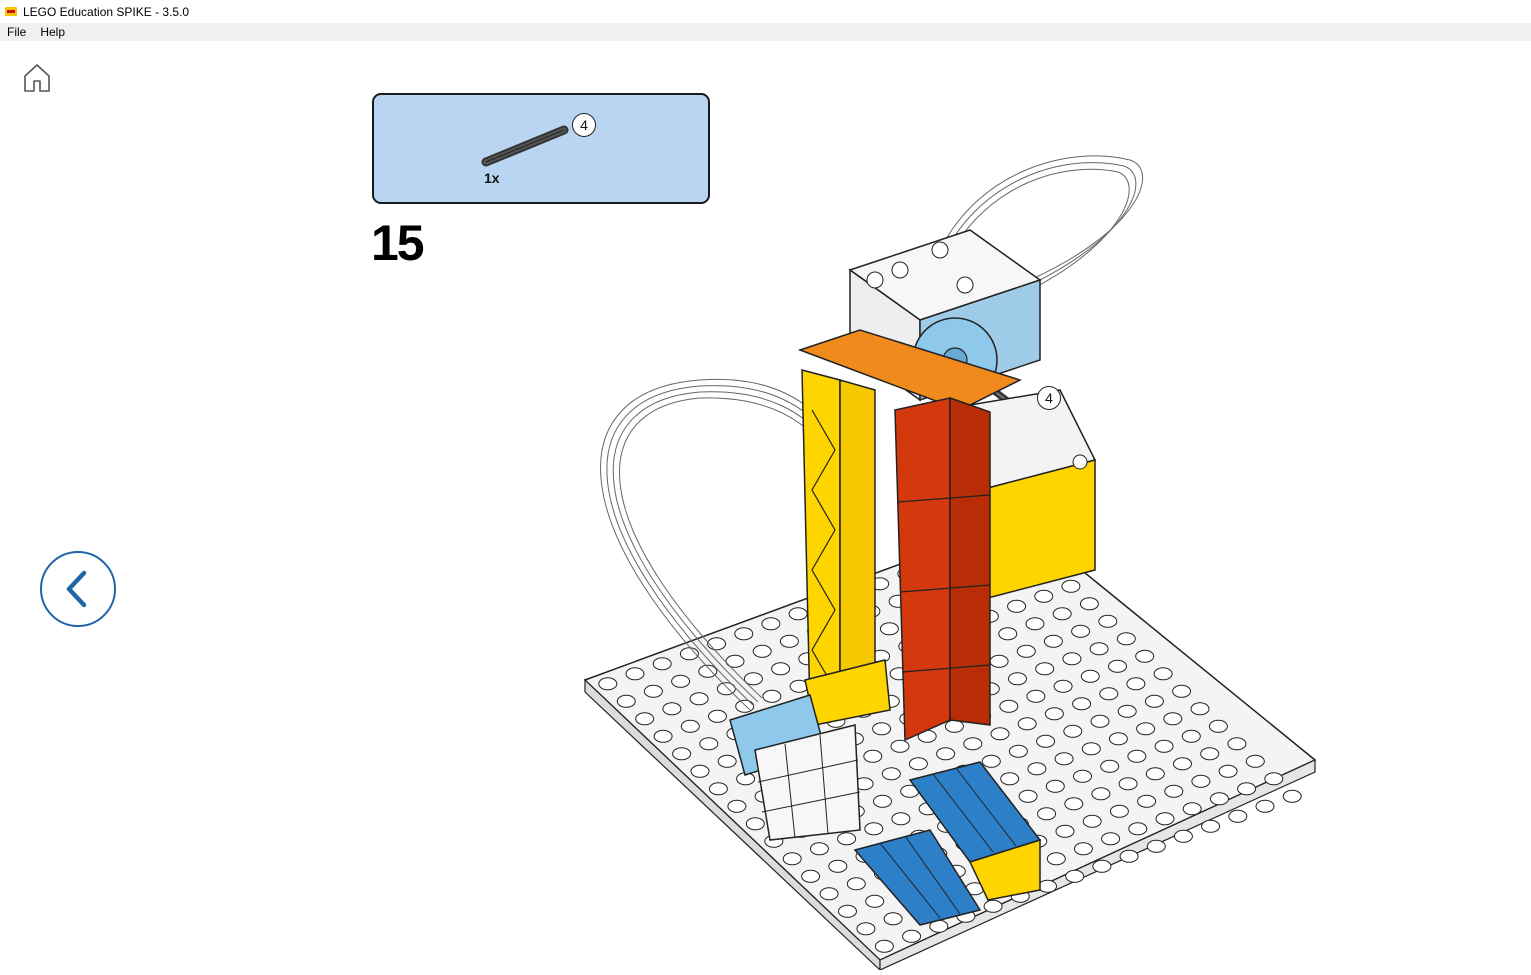 The image size is (1531, 975). What do you see at coordinates (398, 243) in the screenshot?
I see `step-number: 15` at bounding box center [398, 243].